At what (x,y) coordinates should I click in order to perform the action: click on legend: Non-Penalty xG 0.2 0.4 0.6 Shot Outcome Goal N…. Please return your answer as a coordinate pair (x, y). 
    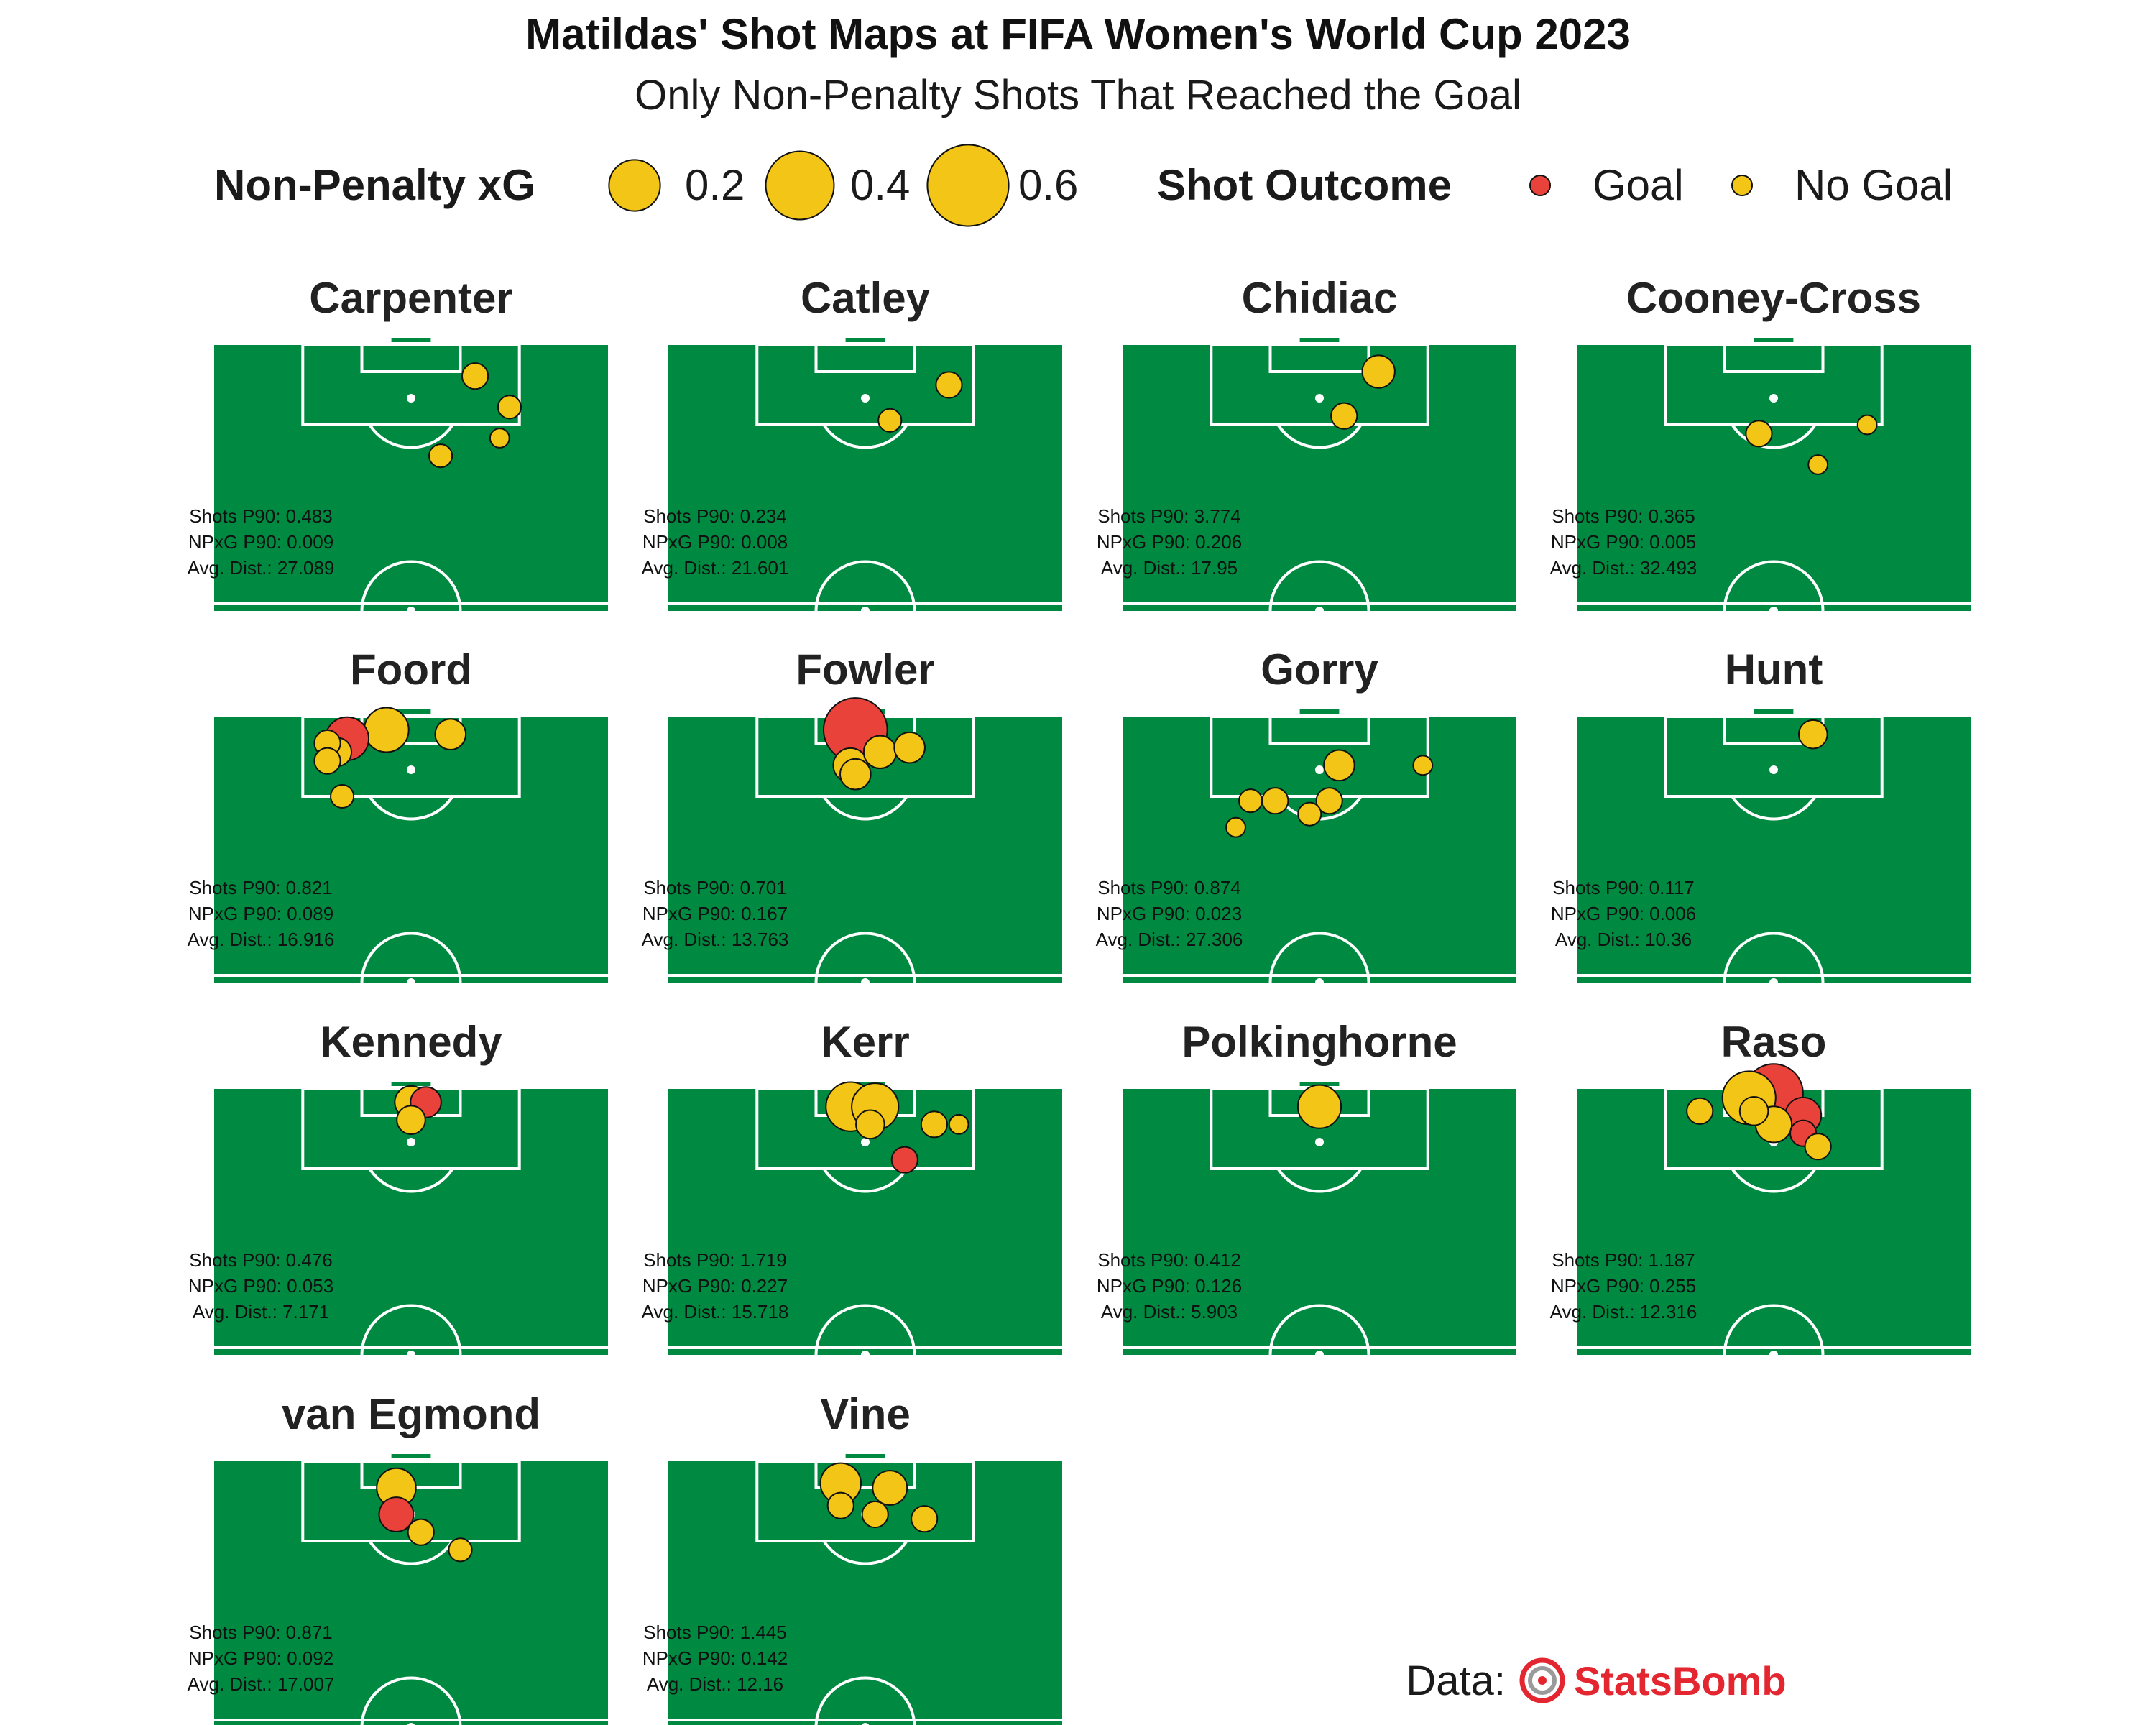
    Looking at the image, I should click on (1083, 185).